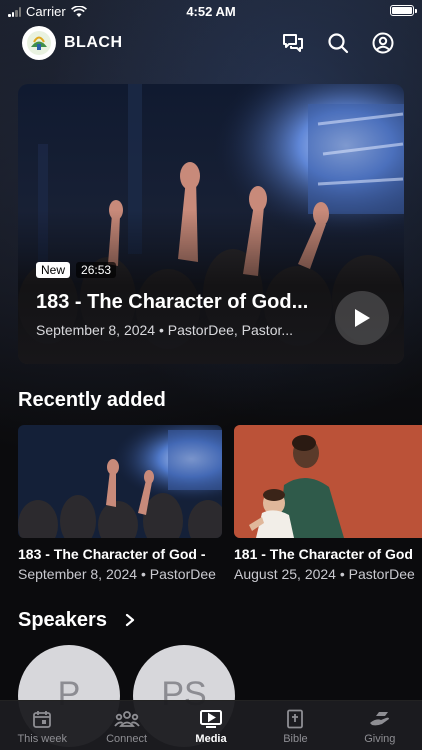 This screenshot has height=750, width=422. What do you see at coordinates (117, 574) in the screenshot?
I see `card-meta: September 8, 2024 • PastorDee` at bounding box center [117, 574].